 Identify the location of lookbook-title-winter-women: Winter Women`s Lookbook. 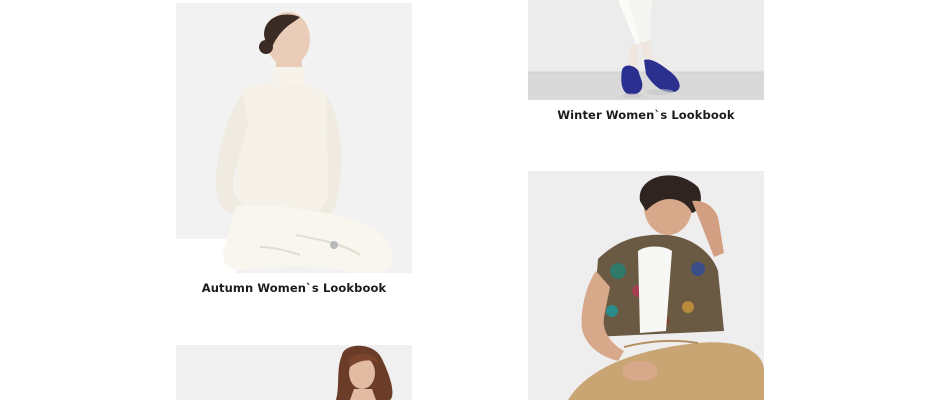
(646, 115).